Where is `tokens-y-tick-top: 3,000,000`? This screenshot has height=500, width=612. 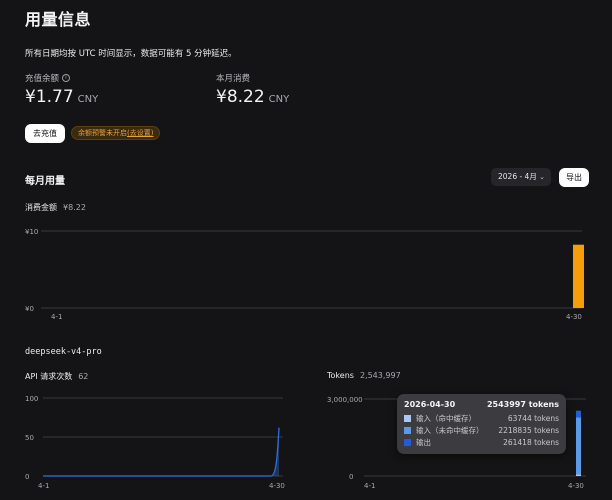
tokens-y-tick-top: 3,000,000 is located at coordinates (345, 400).